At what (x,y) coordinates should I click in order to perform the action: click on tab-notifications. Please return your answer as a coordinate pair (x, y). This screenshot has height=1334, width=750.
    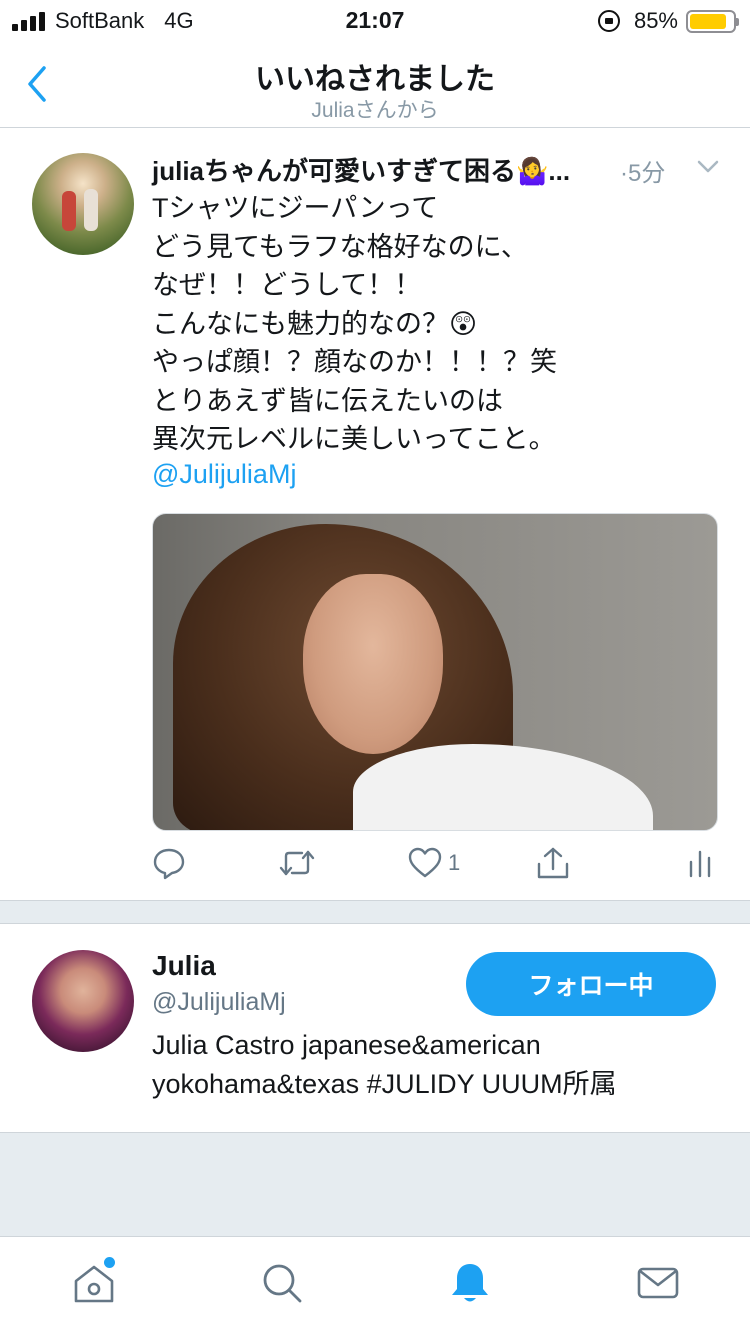
    Looking at the image, I should click on (470, 1283).